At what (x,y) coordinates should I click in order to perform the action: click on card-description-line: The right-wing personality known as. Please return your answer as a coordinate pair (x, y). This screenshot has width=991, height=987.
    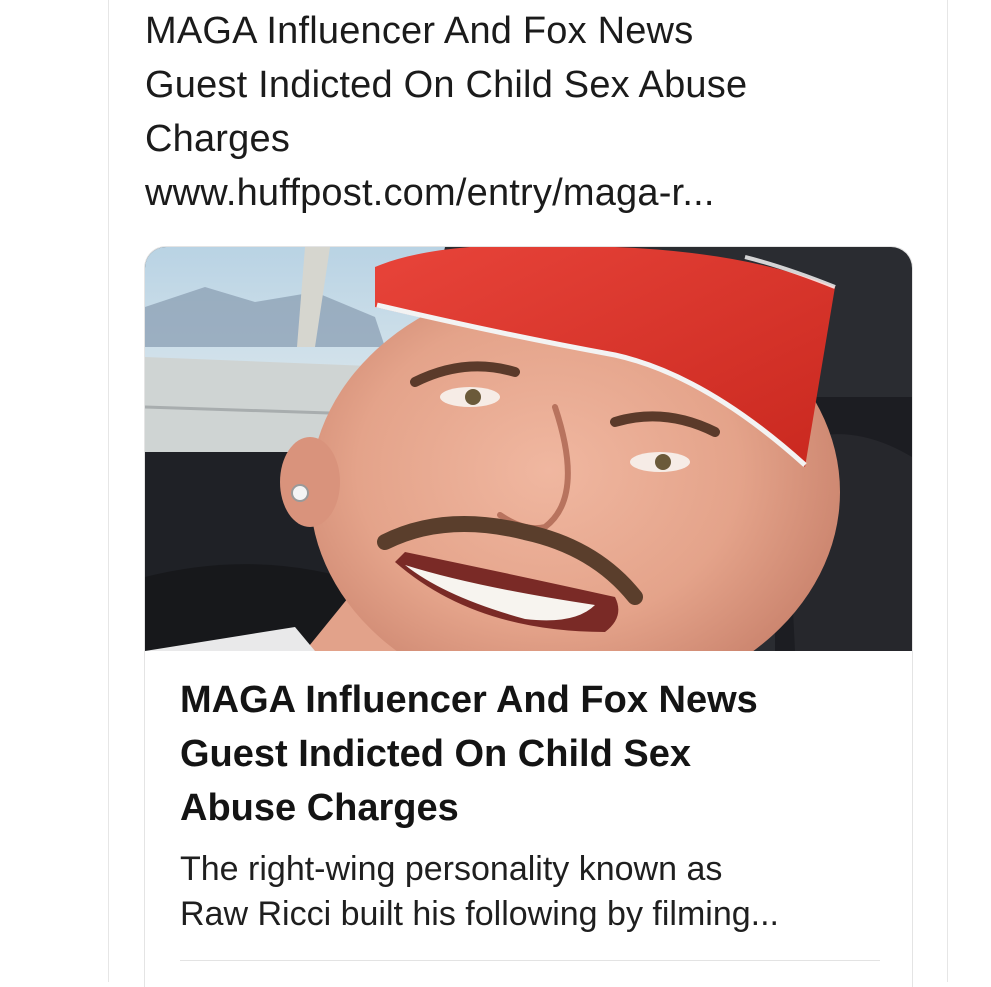
    Looking at the image, I should click on (451, 869).